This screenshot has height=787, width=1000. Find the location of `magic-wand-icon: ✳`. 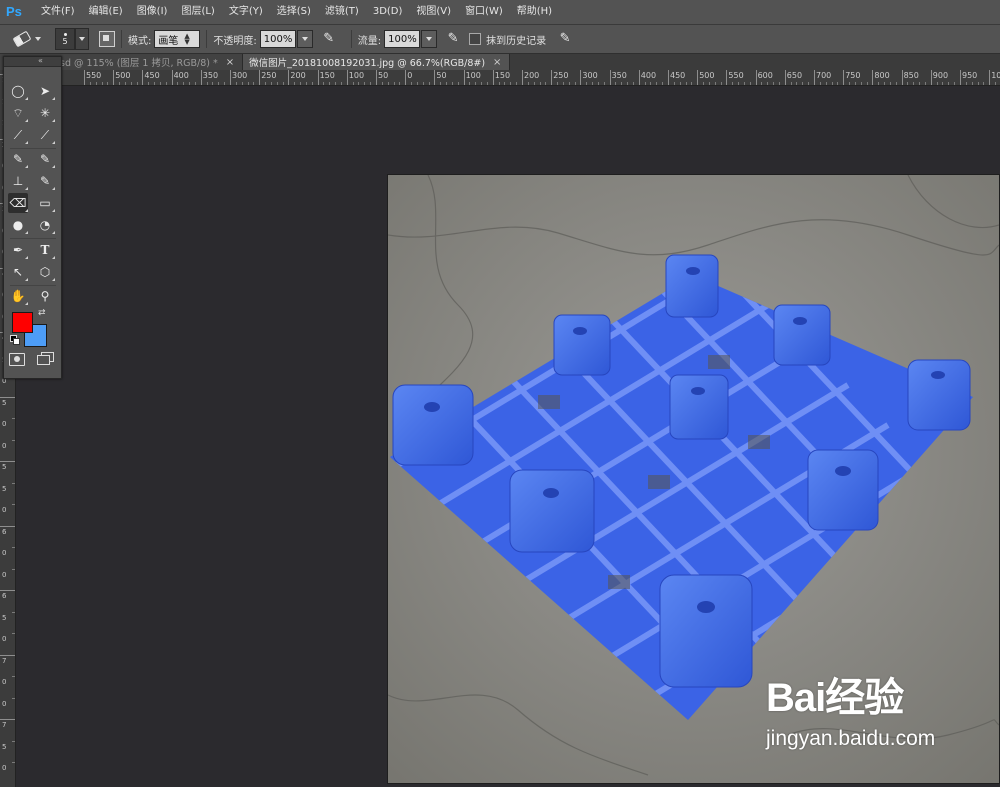

magic-wand-icon: ✳ is located at coordinates (45, 113).